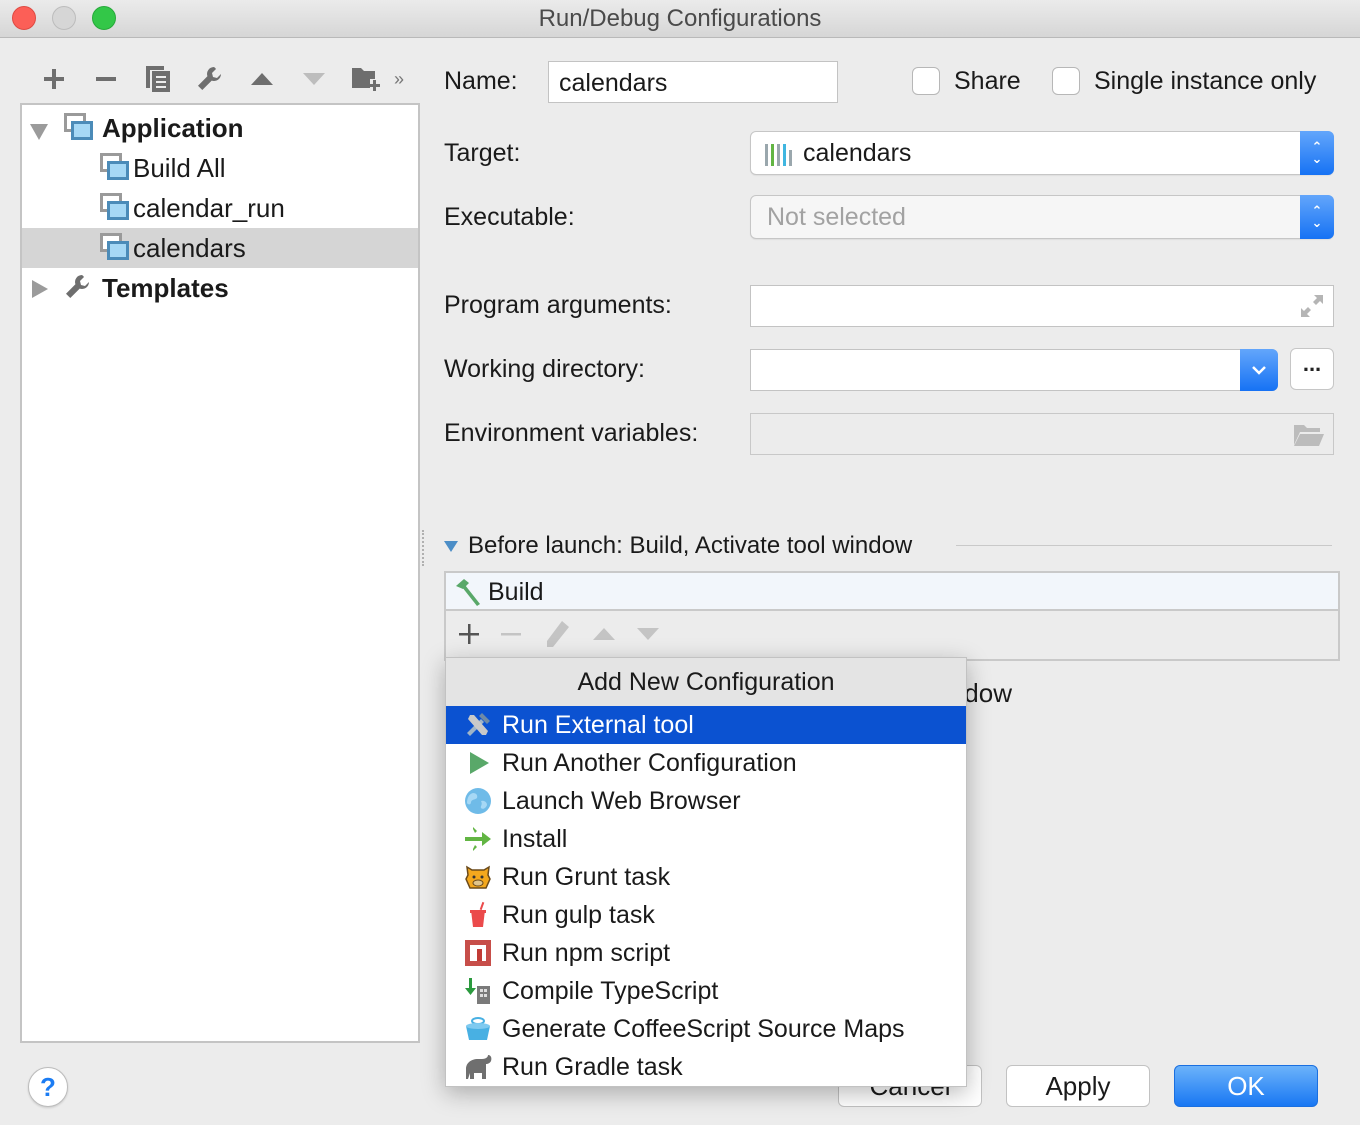 The height and width of the screenshot is (1125, 1360). Describe the element at coordinates (1078, 1086) in the screenshot. I see `apply-button: Apply` at that location.